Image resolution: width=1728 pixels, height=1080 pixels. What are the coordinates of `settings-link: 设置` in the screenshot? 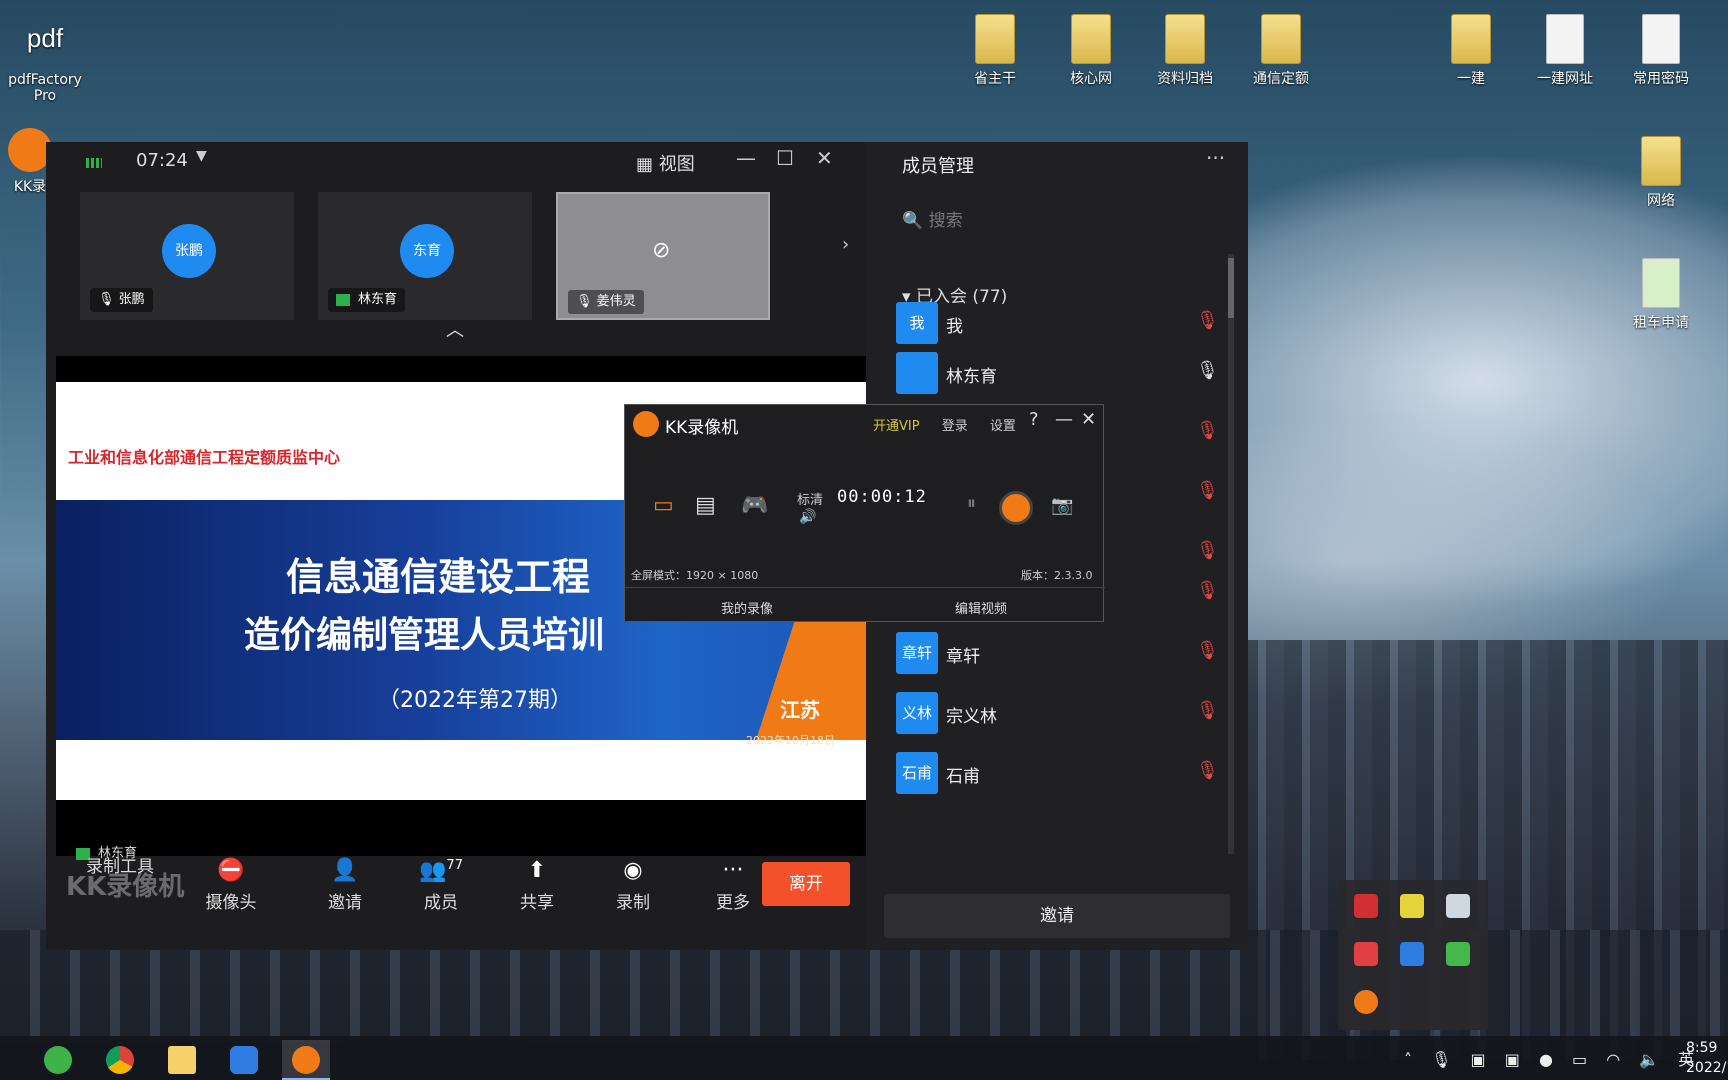 It's located at (1003, 426).